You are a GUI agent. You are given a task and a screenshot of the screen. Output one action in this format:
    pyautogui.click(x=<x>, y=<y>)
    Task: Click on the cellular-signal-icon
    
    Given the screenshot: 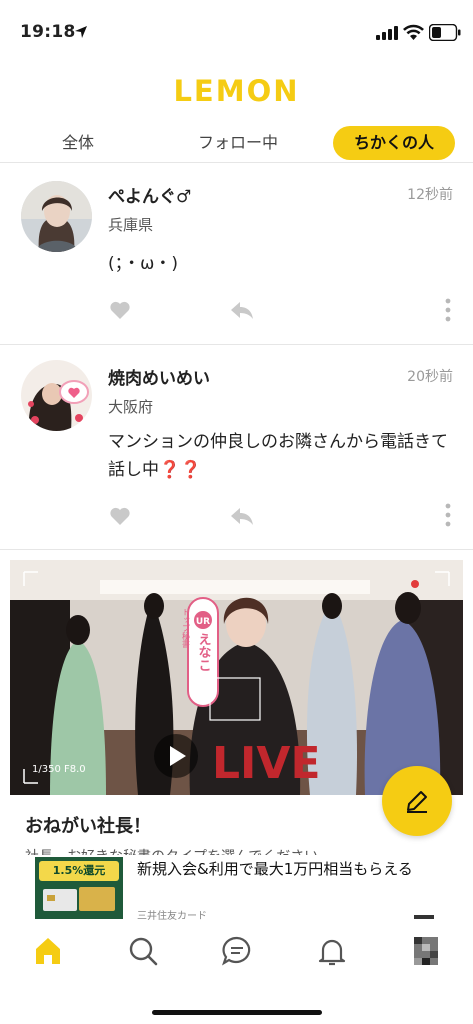 What is the action you would take?
    pyautogui.click(x=387, y=33)
    